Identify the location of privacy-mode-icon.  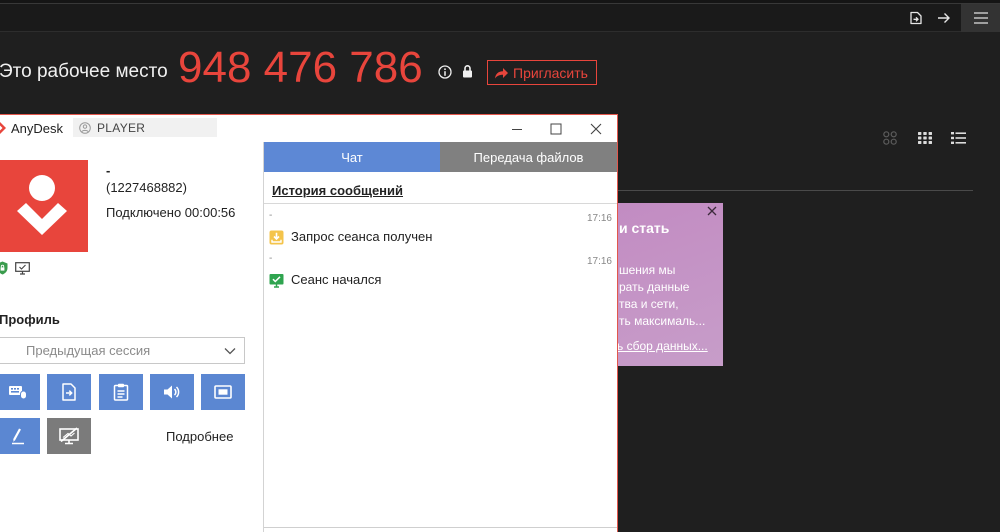
(69, 436).